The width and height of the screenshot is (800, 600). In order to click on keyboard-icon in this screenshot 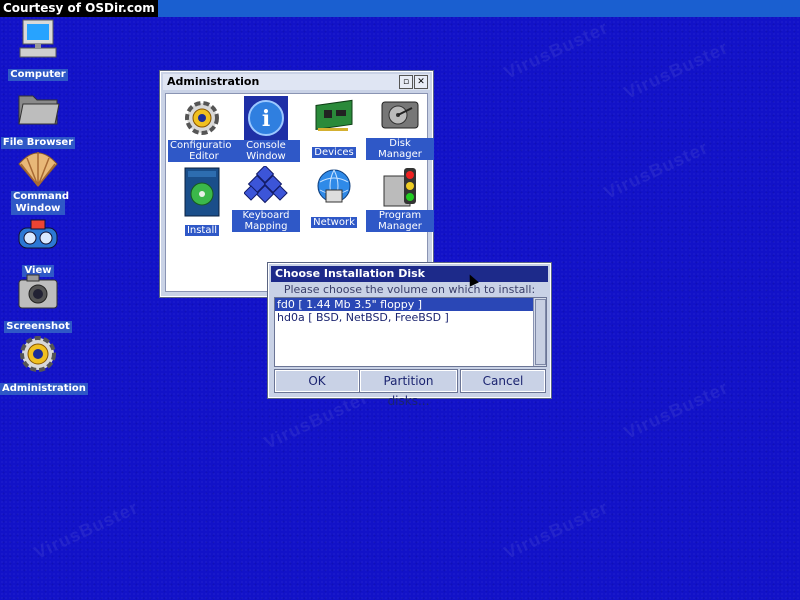, I will do `click(265, 187)`.